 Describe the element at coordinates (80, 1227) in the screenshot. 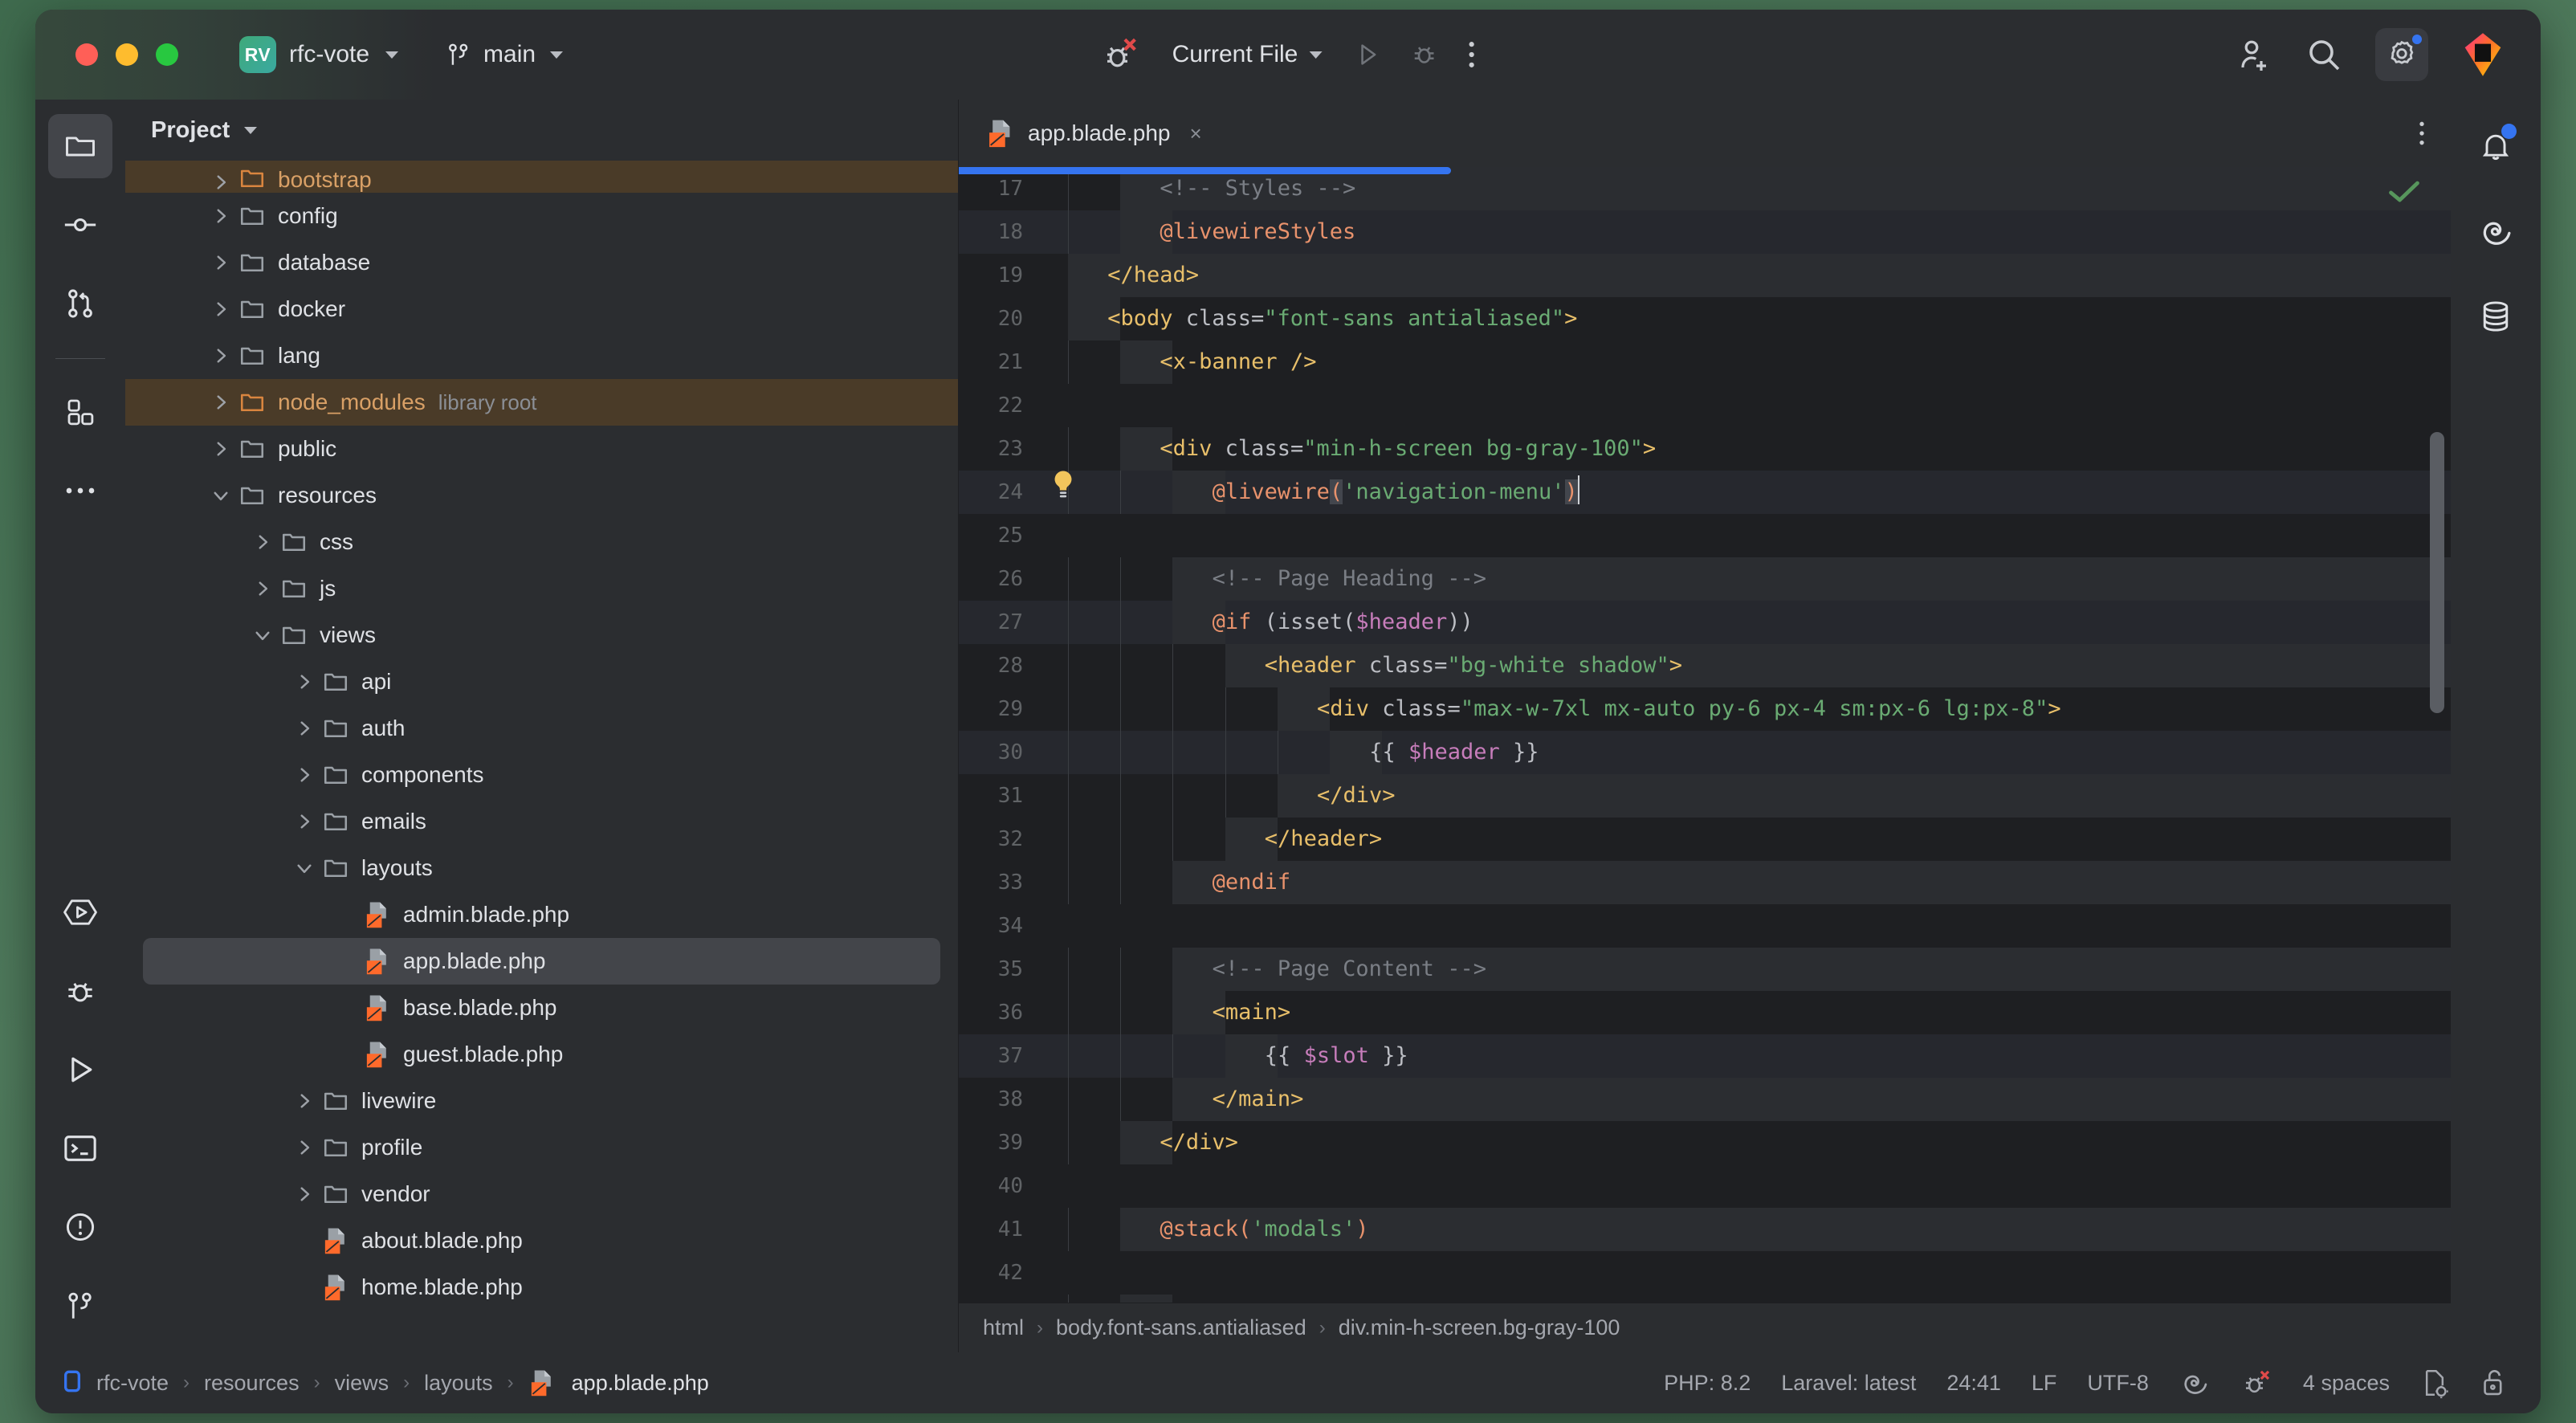

I see `sidebar-item-problems` at that location.